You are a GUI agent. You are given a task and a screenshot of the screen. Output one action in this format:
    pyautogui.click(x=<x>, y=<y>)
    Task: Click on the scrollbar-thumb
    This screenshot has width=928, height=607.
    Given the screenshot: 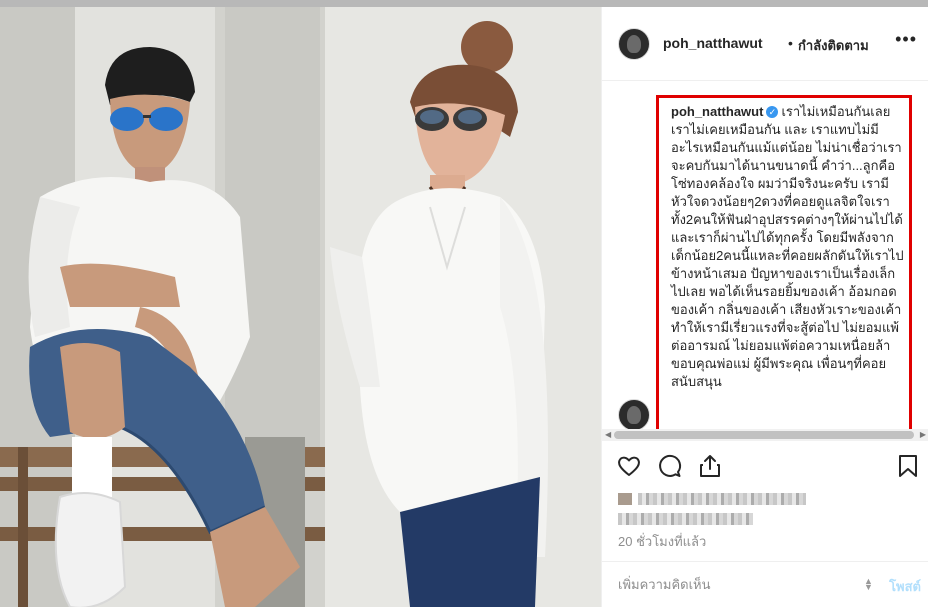 What is the action you would take?
    pyautogui.click(x=764, y=435)
    